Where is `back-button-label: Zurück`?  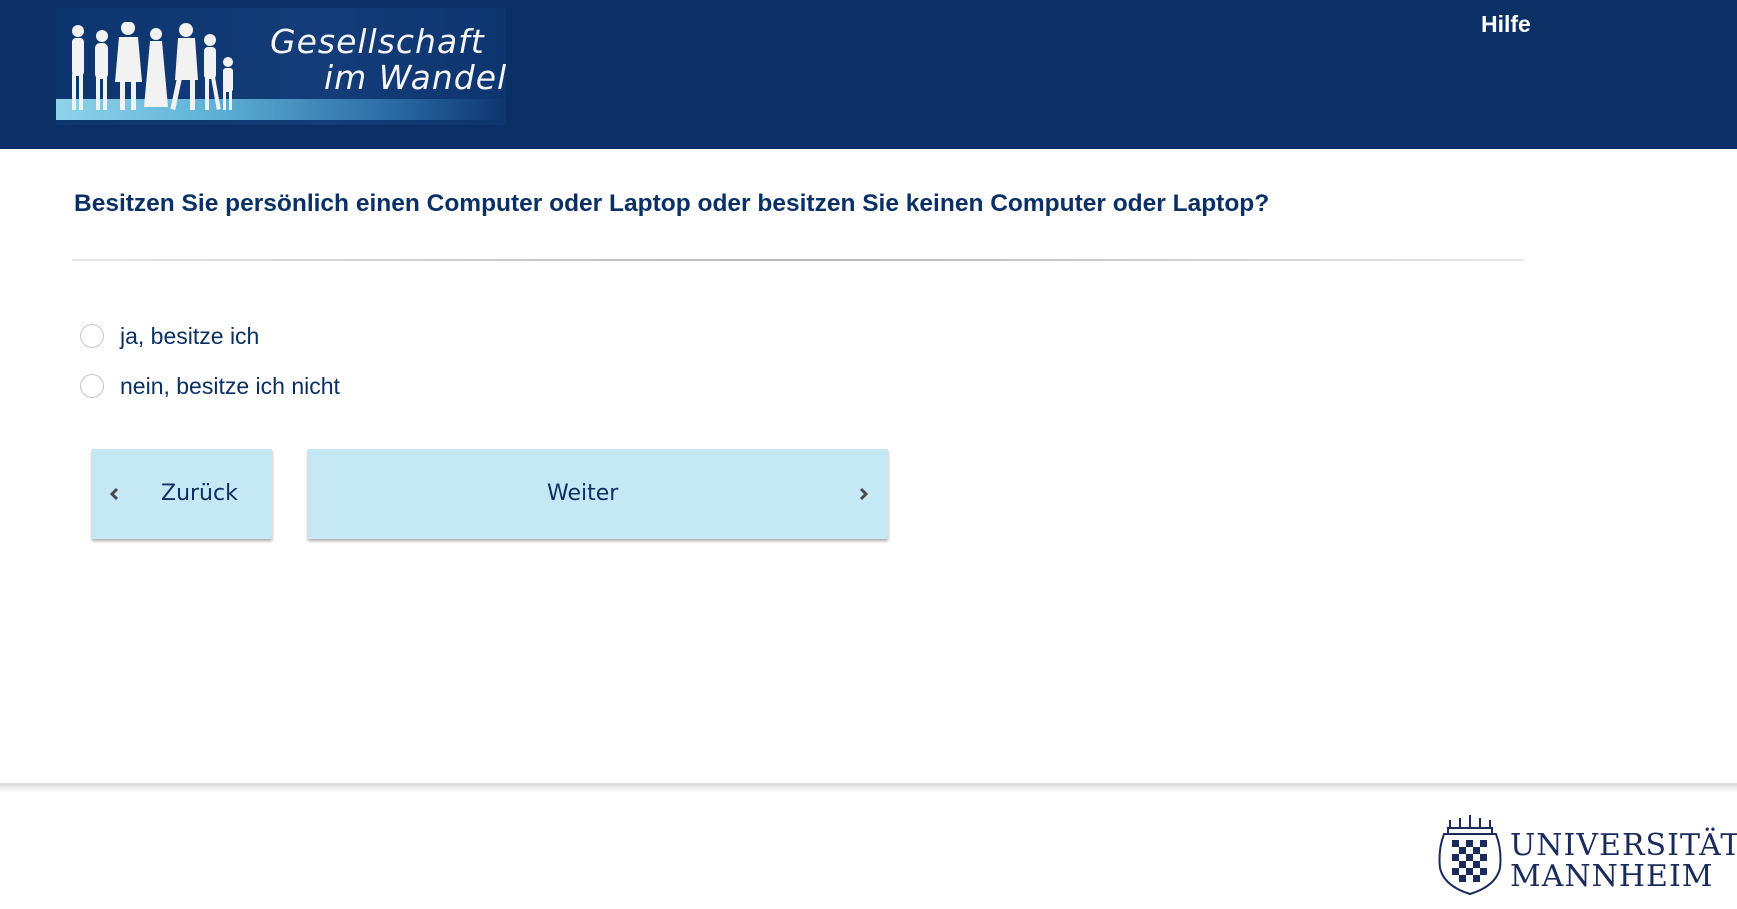 back-button-label: Zurück is located at coordinates (199, 493).